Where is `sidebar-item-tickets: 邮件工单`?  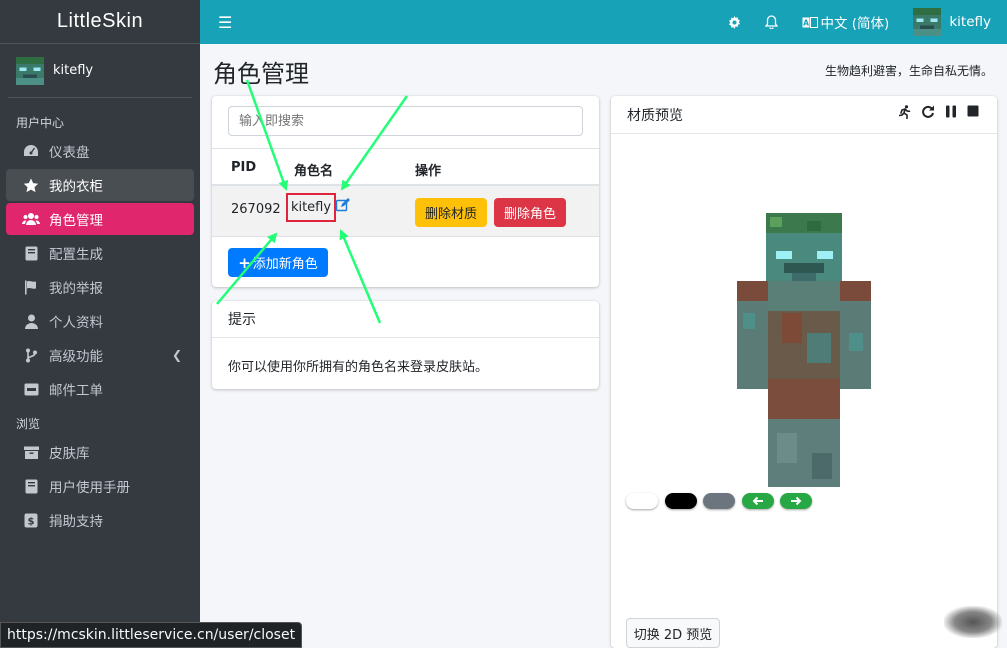 sidebar-item-tickets: 邮件工单 is located at coordinates (100, 389).